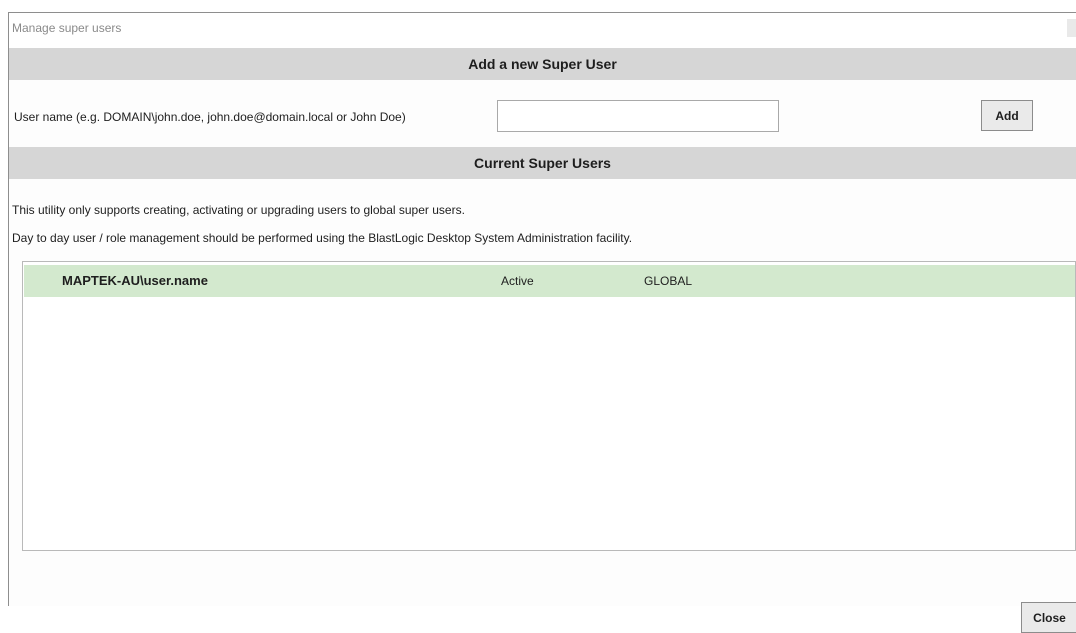 This screenshot has height=633, width=1076. What do you see at coordinates (67, 28) in the screenshot?
I see `window-title: Manage super users` at bounding box center [67, 28].